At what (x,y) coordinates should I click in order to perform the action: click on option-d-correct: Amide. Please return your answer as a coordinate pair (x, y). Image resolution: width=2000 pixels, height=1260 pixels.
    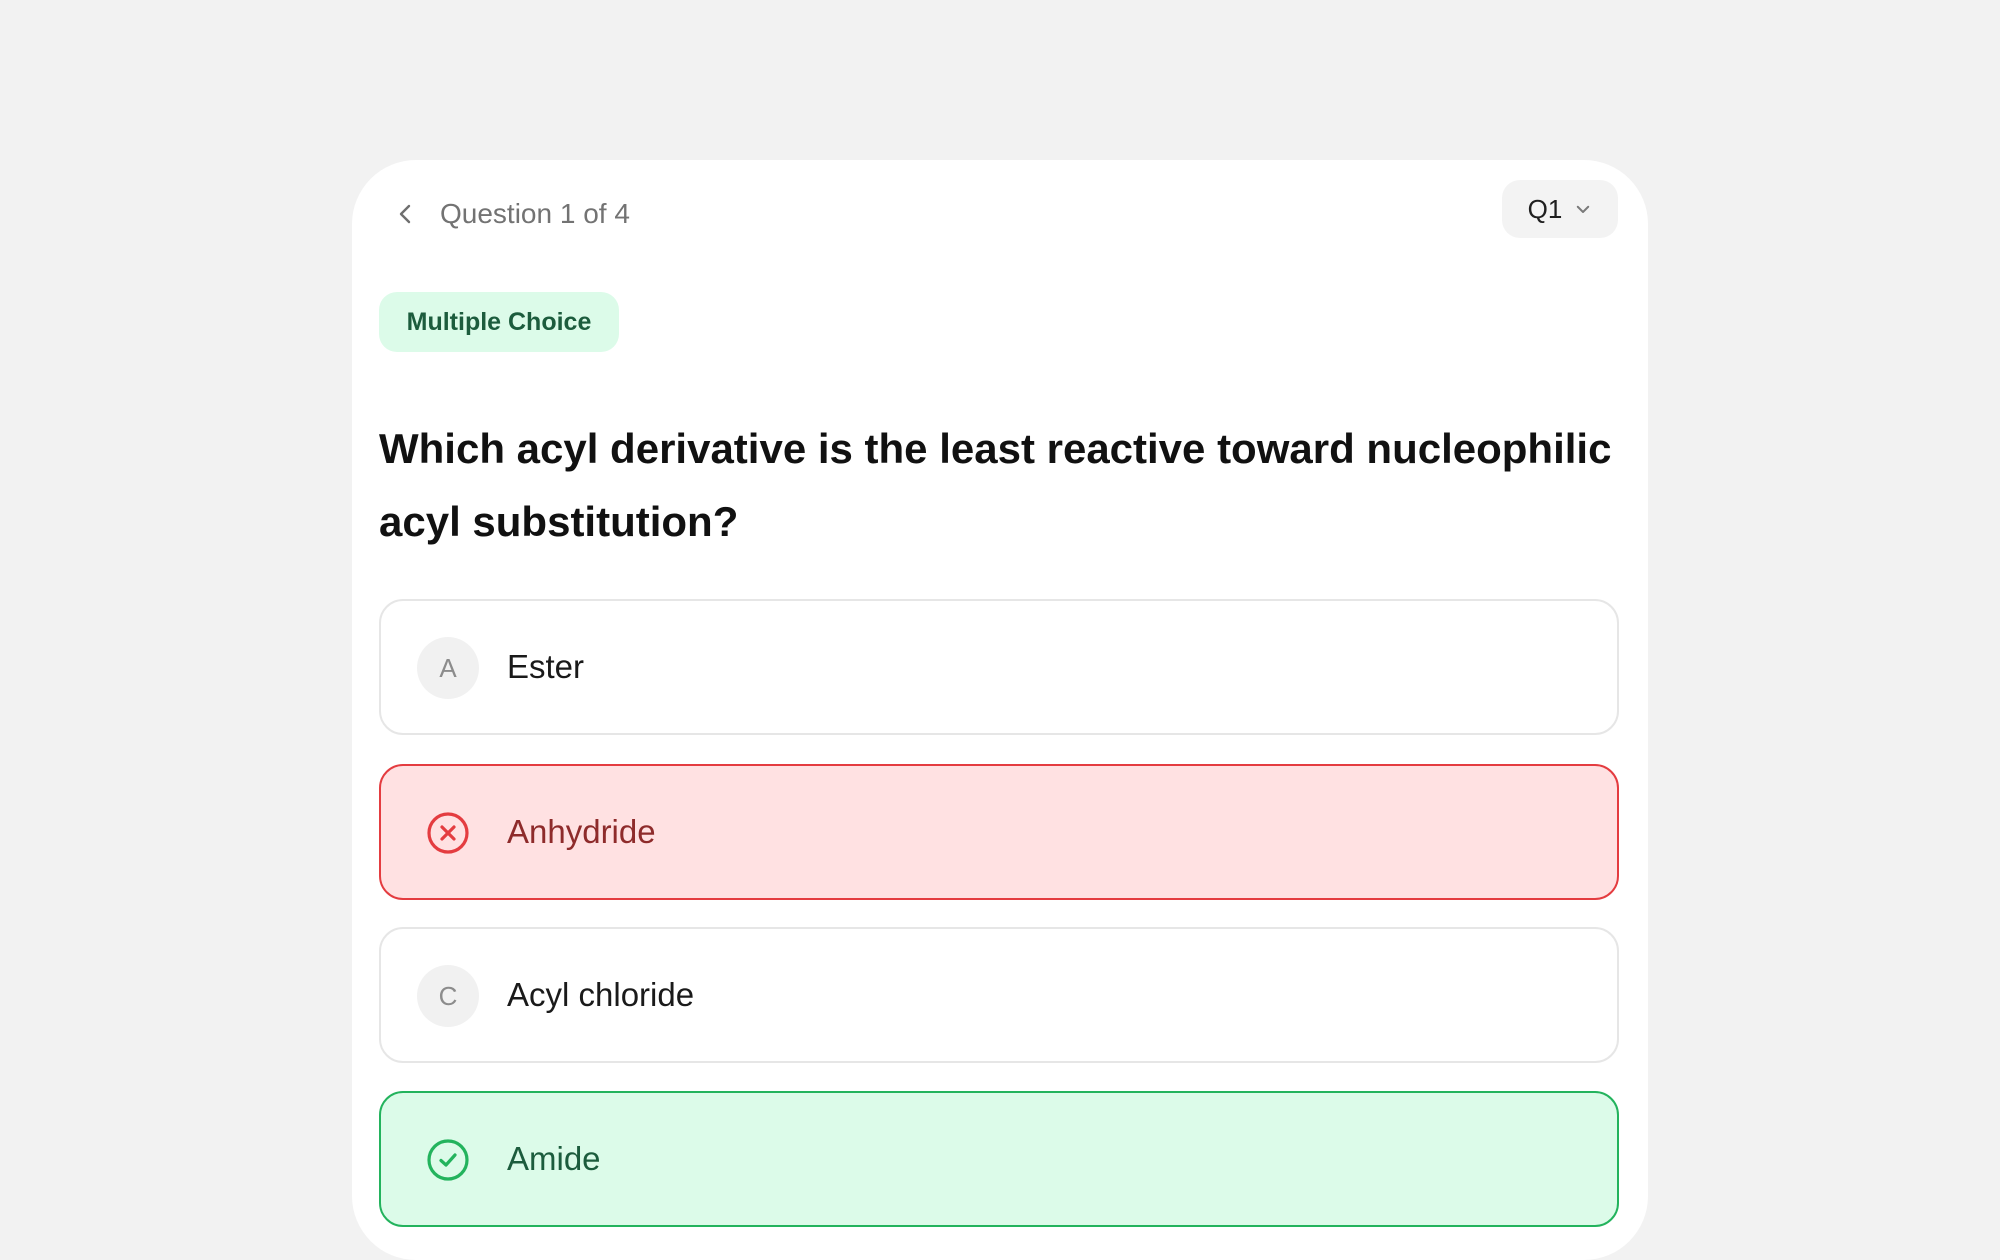
    Looking at the image, I should click on (999, 1159).